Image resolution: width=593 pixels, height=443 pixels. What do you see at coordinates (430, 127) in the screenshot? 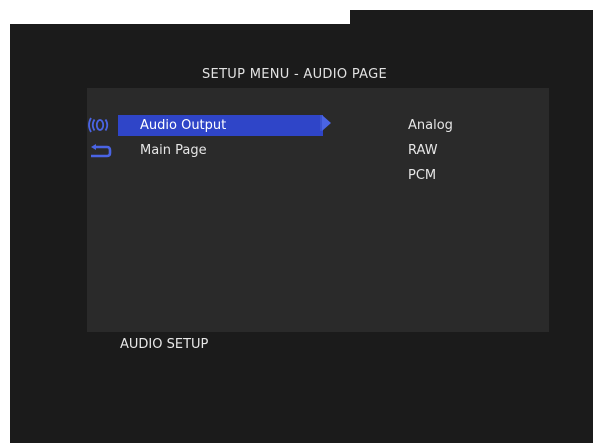
I see `option-analog: Analog` at bounding box center [430, 127].